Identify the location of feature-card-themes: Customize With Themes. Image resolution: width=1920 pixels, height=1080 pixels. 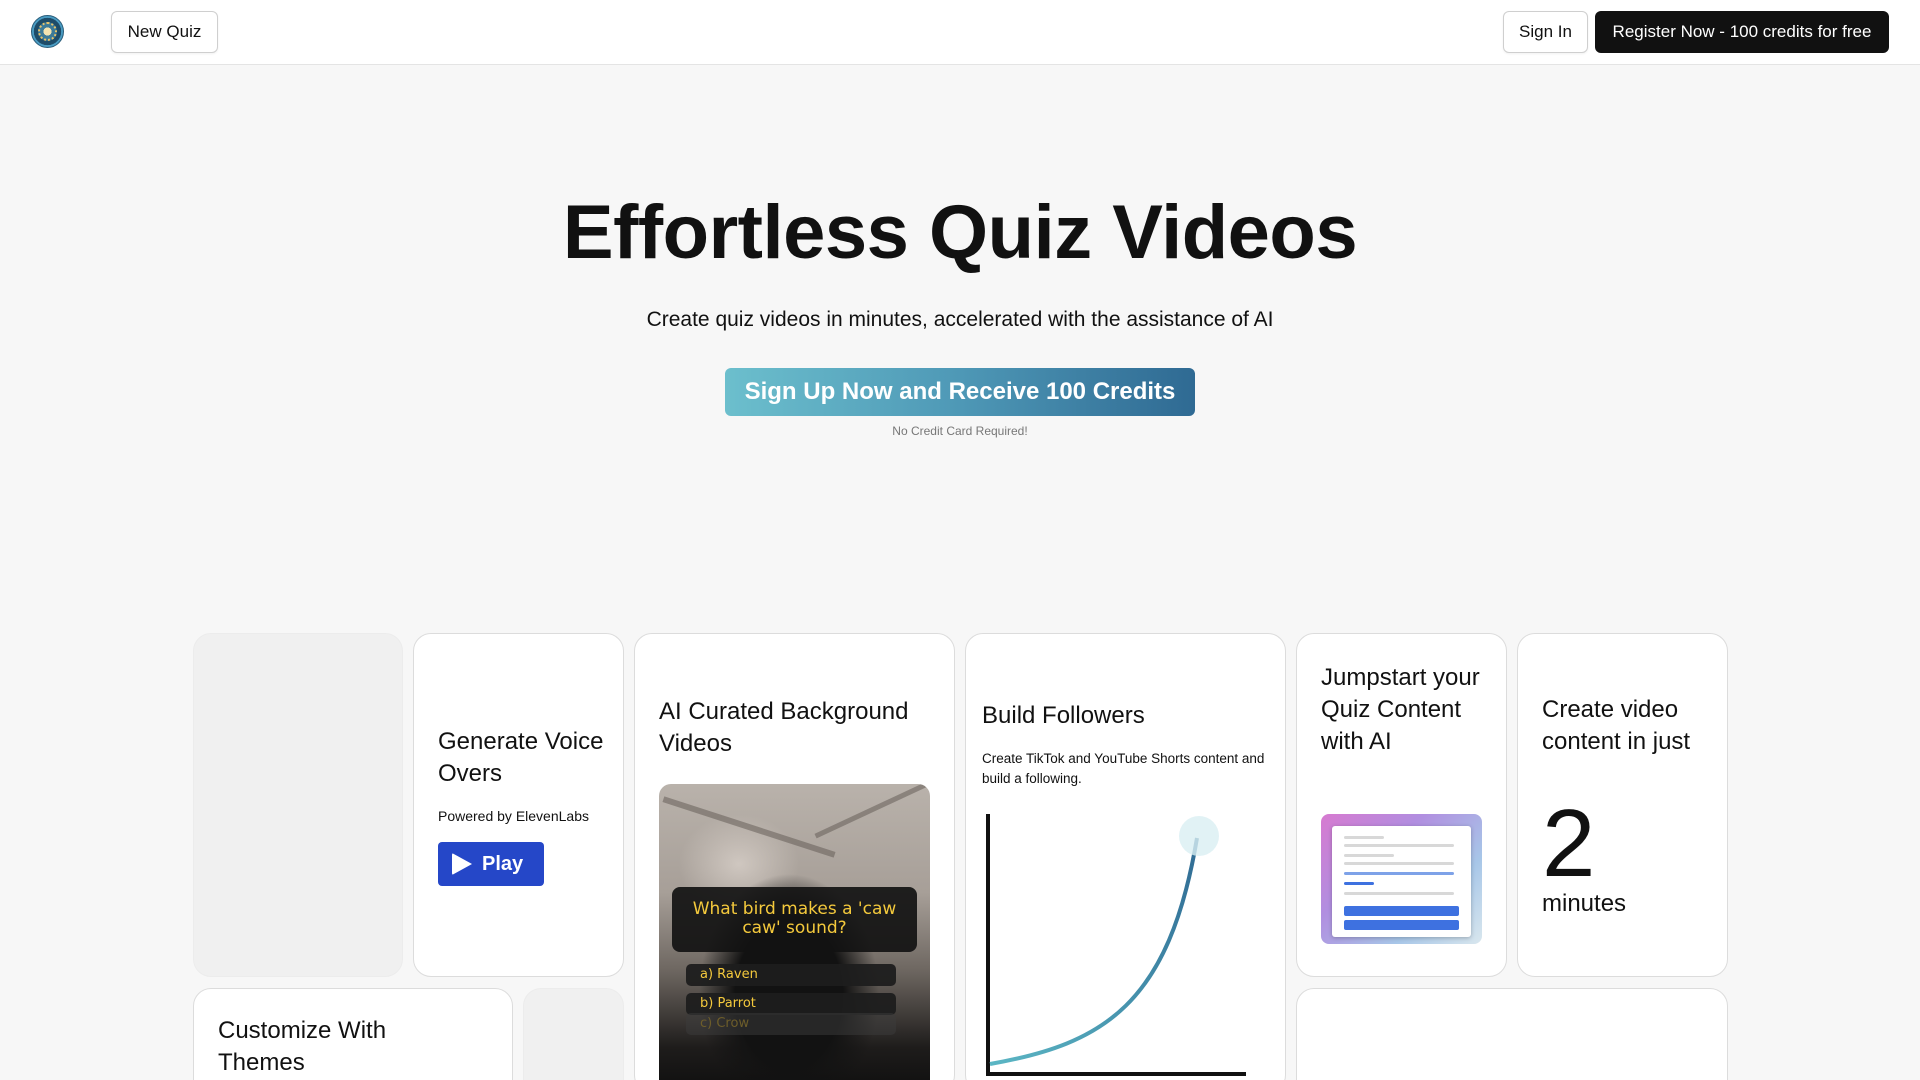
(353, 1034).